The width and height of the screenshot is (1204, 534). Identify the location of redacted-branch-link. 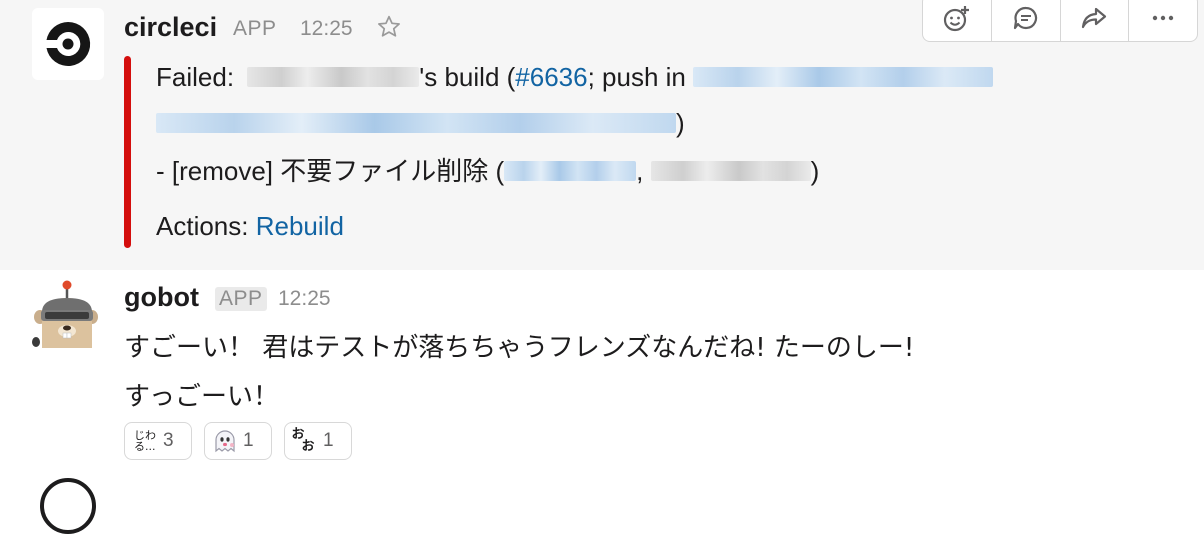
(843, 77).